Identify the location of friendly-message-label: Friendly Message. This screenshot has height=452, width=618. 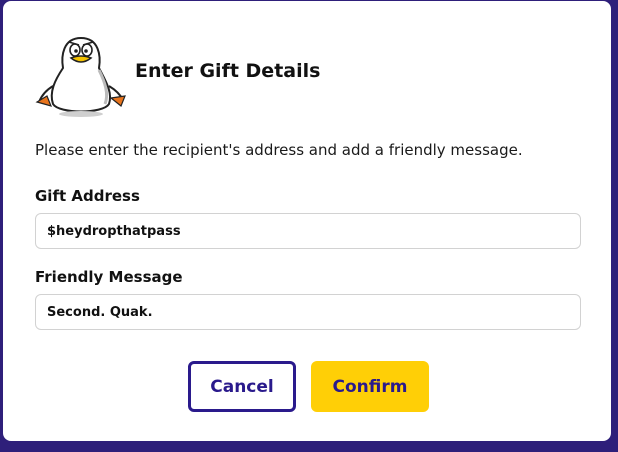
(109, 277).